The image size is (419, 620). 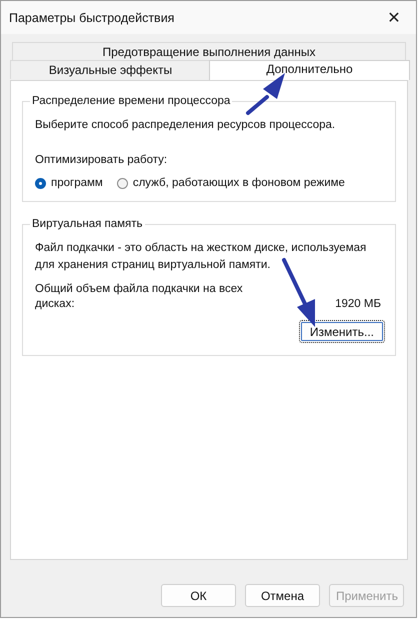 What do you see at coordinates (298, 292) in the screenshot?
I see `annotation-arrow` at bounding box center [298, 292].